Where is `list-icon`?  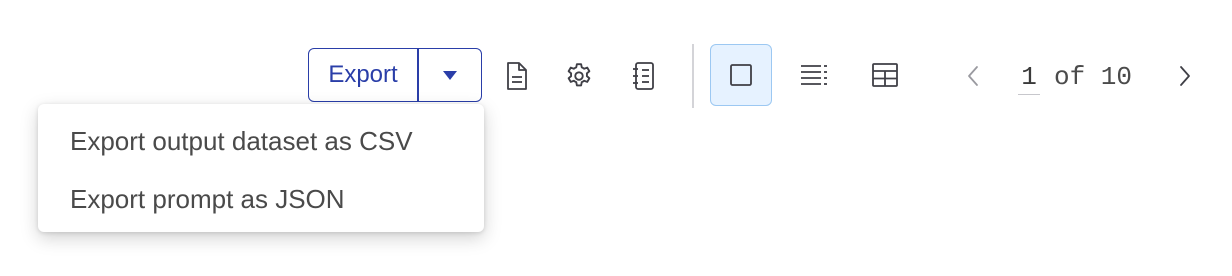 list-icon is located at coordinates (814, 75).